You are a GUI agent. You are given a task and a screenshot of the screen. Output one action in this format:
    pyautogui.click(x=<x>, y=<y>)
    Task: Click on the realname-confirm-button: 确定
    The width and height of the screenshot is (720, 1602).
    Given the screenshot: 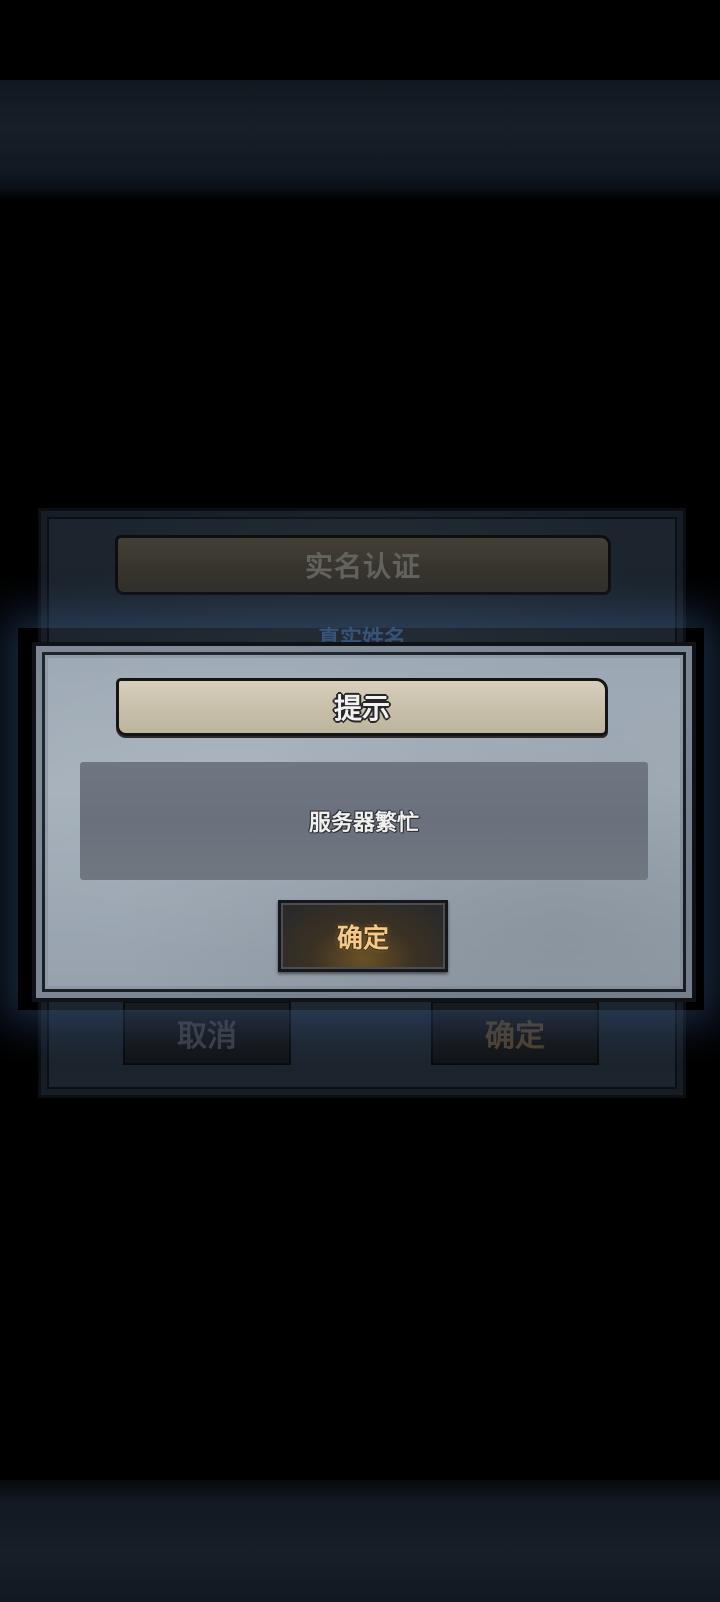 What is the action you would take?
    pyautogui.click(x=515, y=1033)
    